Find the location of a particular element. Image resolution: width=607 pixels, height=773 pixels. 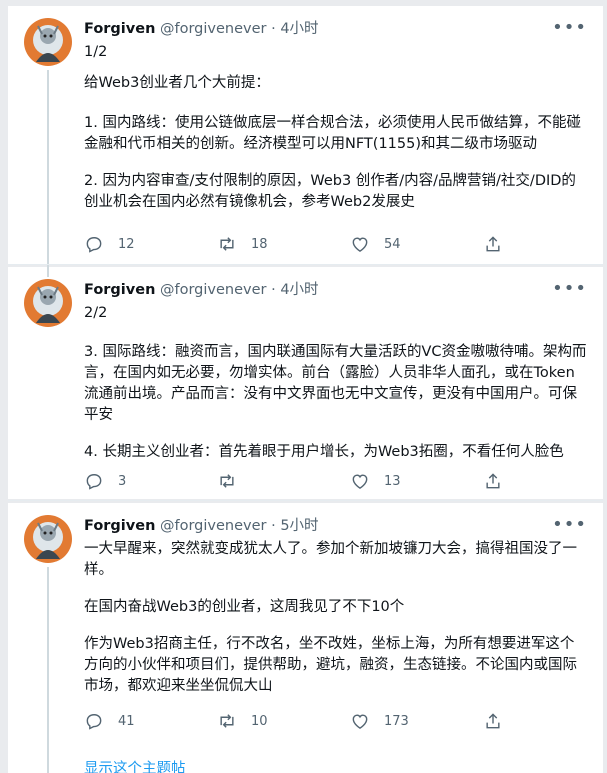

retweet-button: 18 is located at coordinates (283, 244).